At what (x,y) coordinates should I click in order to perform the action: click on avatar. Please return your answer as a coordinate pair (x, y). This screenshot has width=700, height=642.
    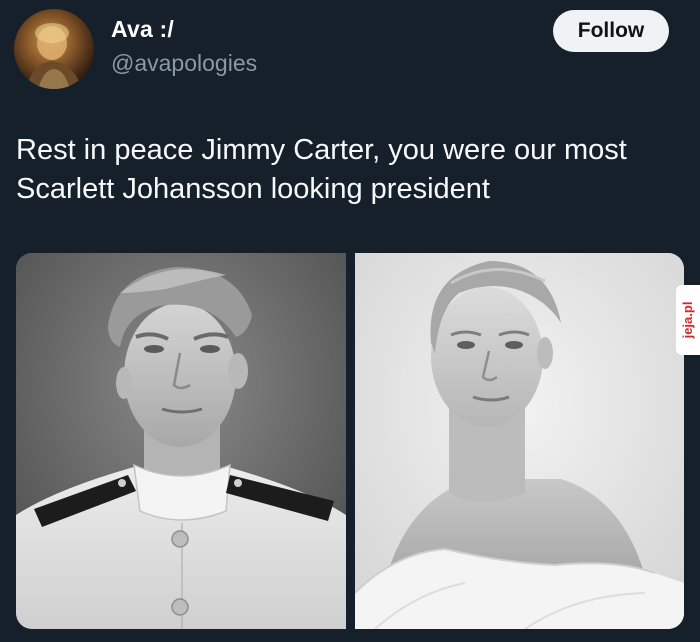
    Looking at the image, I should click on (54, 49).